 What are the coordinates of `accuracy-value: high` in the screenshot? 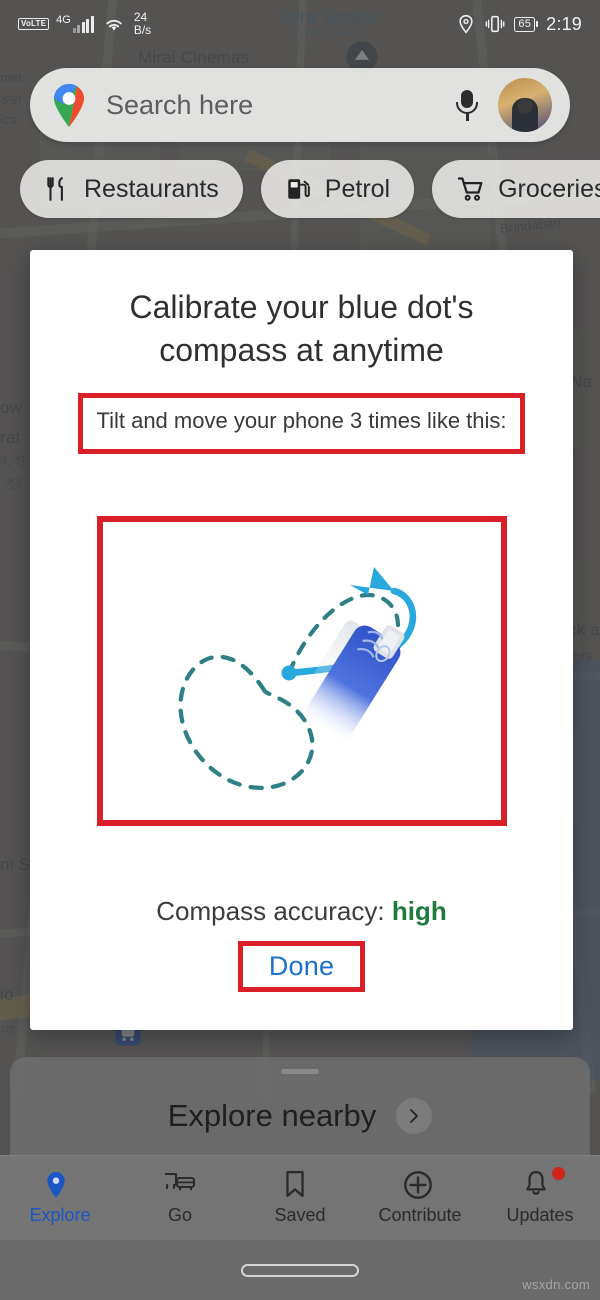 It's located at (419, 910).